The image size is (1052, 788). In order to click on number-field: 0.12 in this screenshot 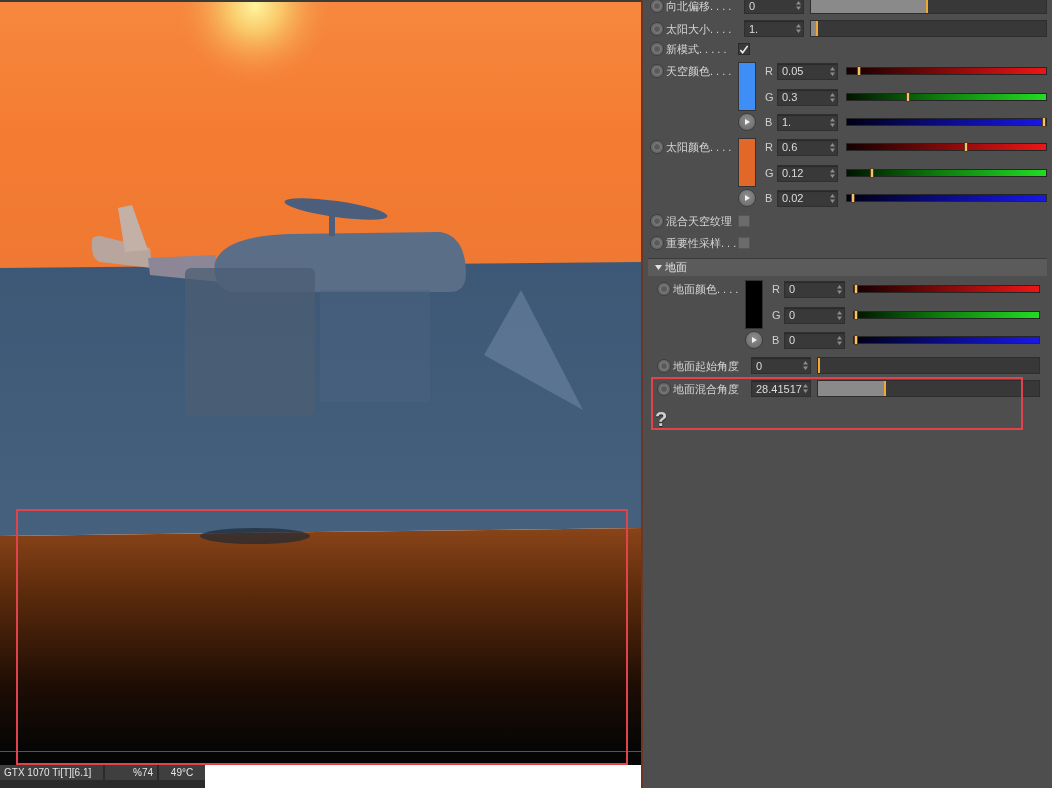, I will do `click(807, 173)`.